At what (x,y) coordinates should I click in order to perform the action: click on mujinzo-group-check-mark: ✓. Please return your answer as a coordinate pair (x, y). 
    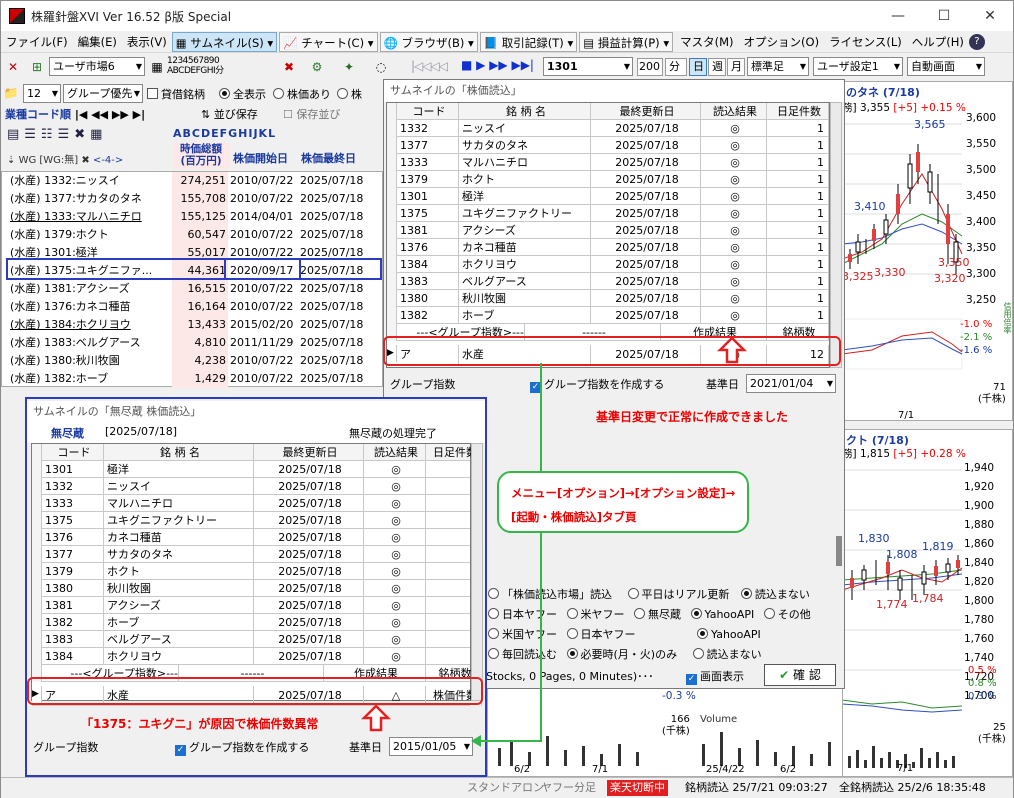
    Looking at the image, I should click on (180, 750).